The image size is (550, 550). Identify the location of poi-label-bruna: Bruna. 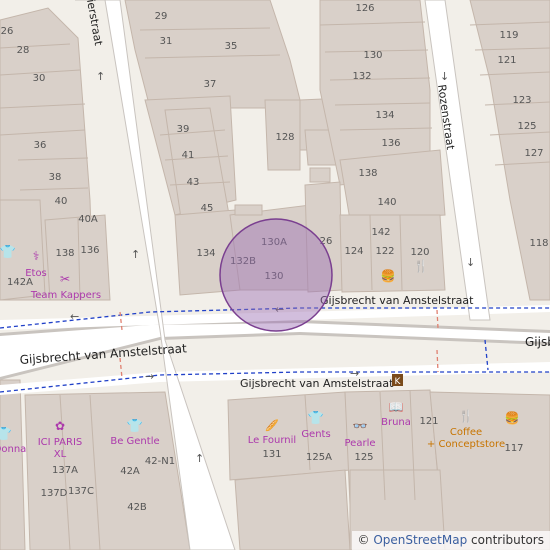
(396, 422).